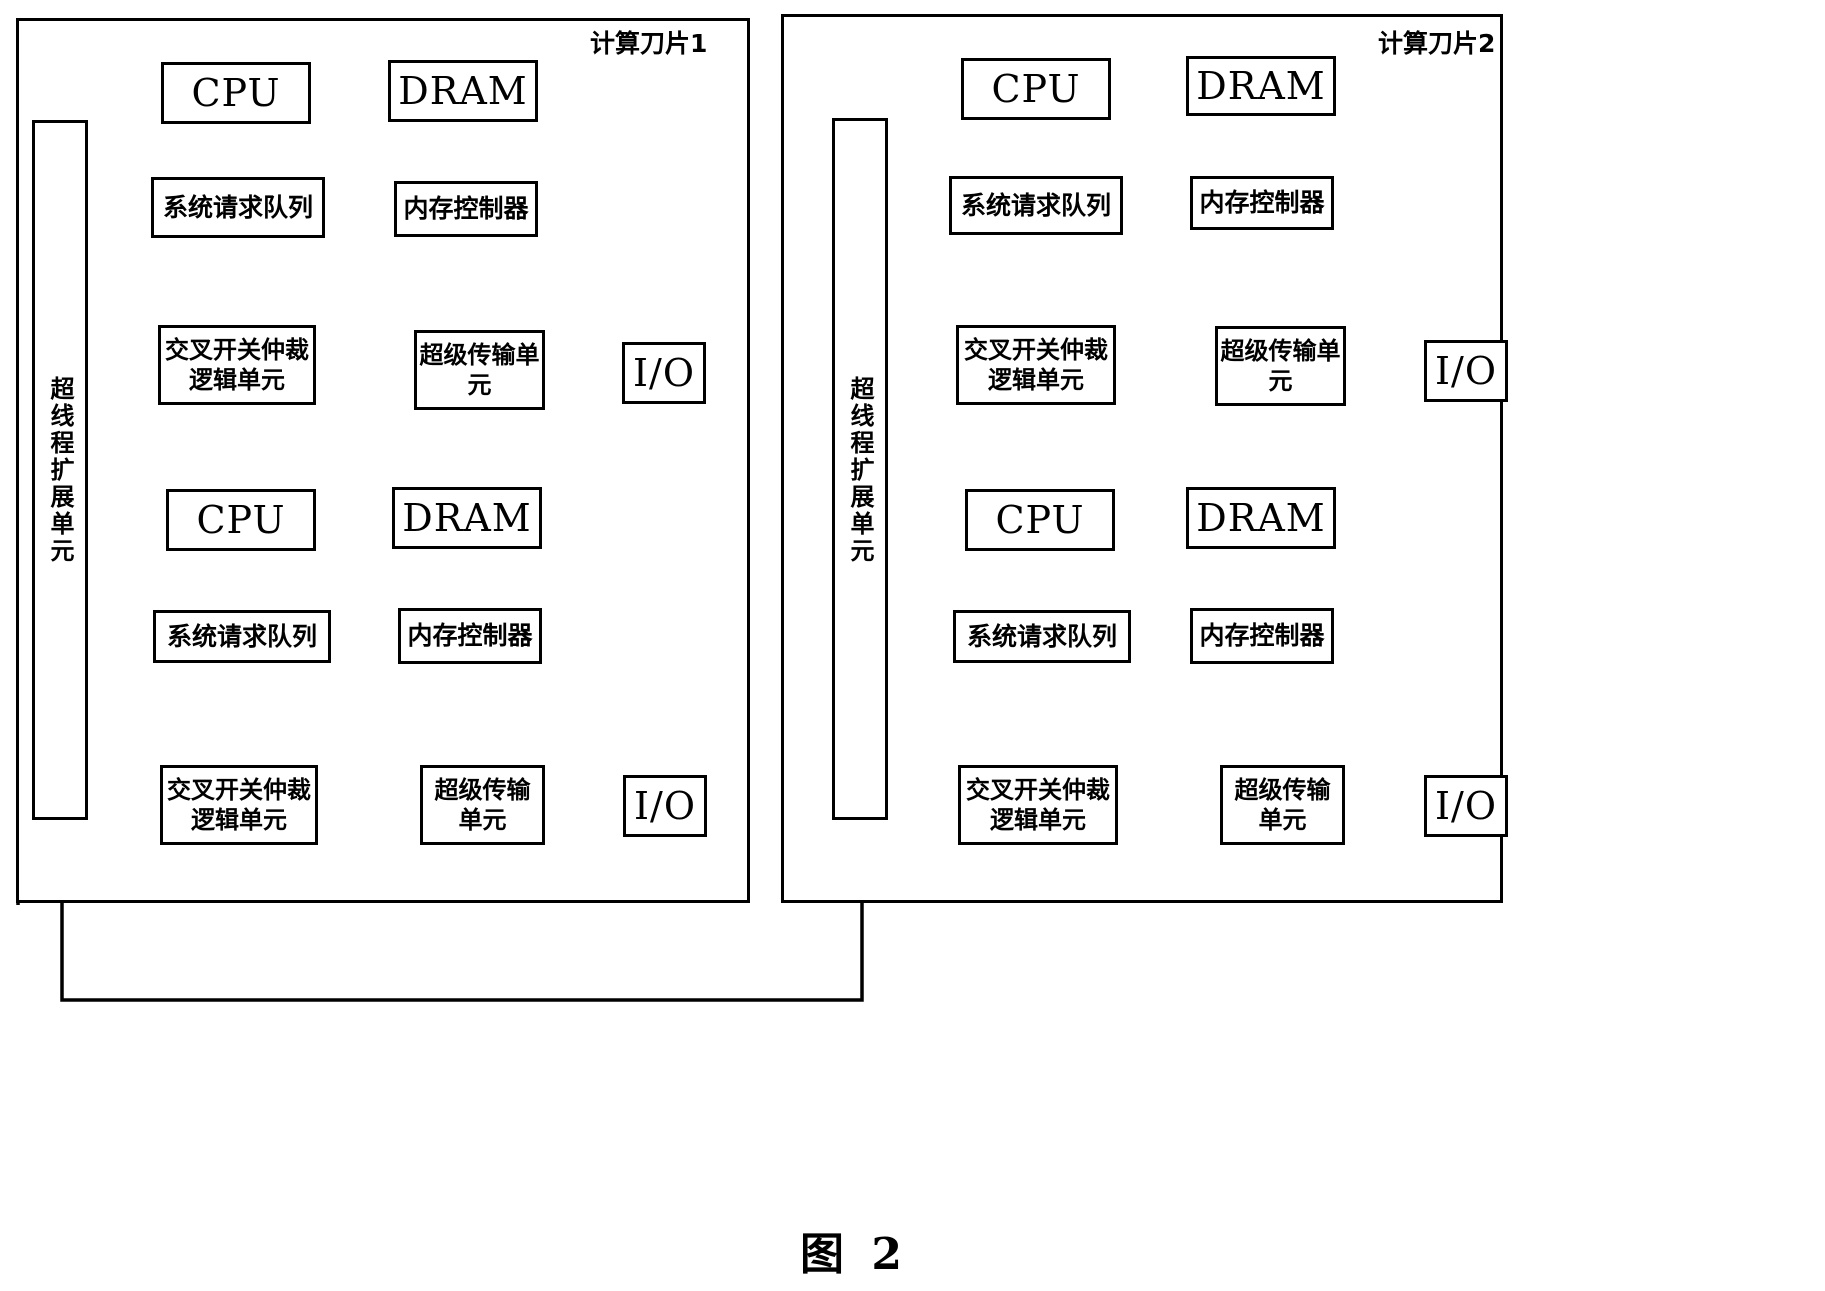  I want to click on blade-1-node-1-crossbar-label: 交叉开关仲裁逻辑单元, so click(237, 365).